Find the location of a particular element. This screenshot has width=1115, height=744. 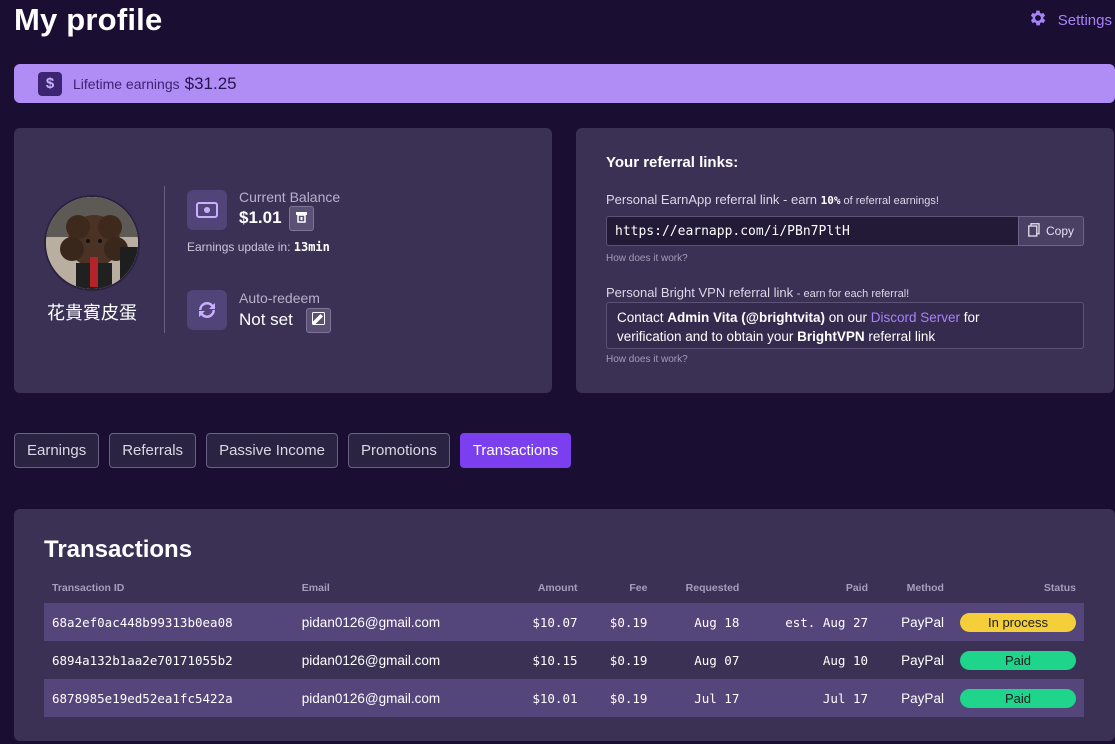

auto-redeem-value: Not set is located at coordinates (266, 319).